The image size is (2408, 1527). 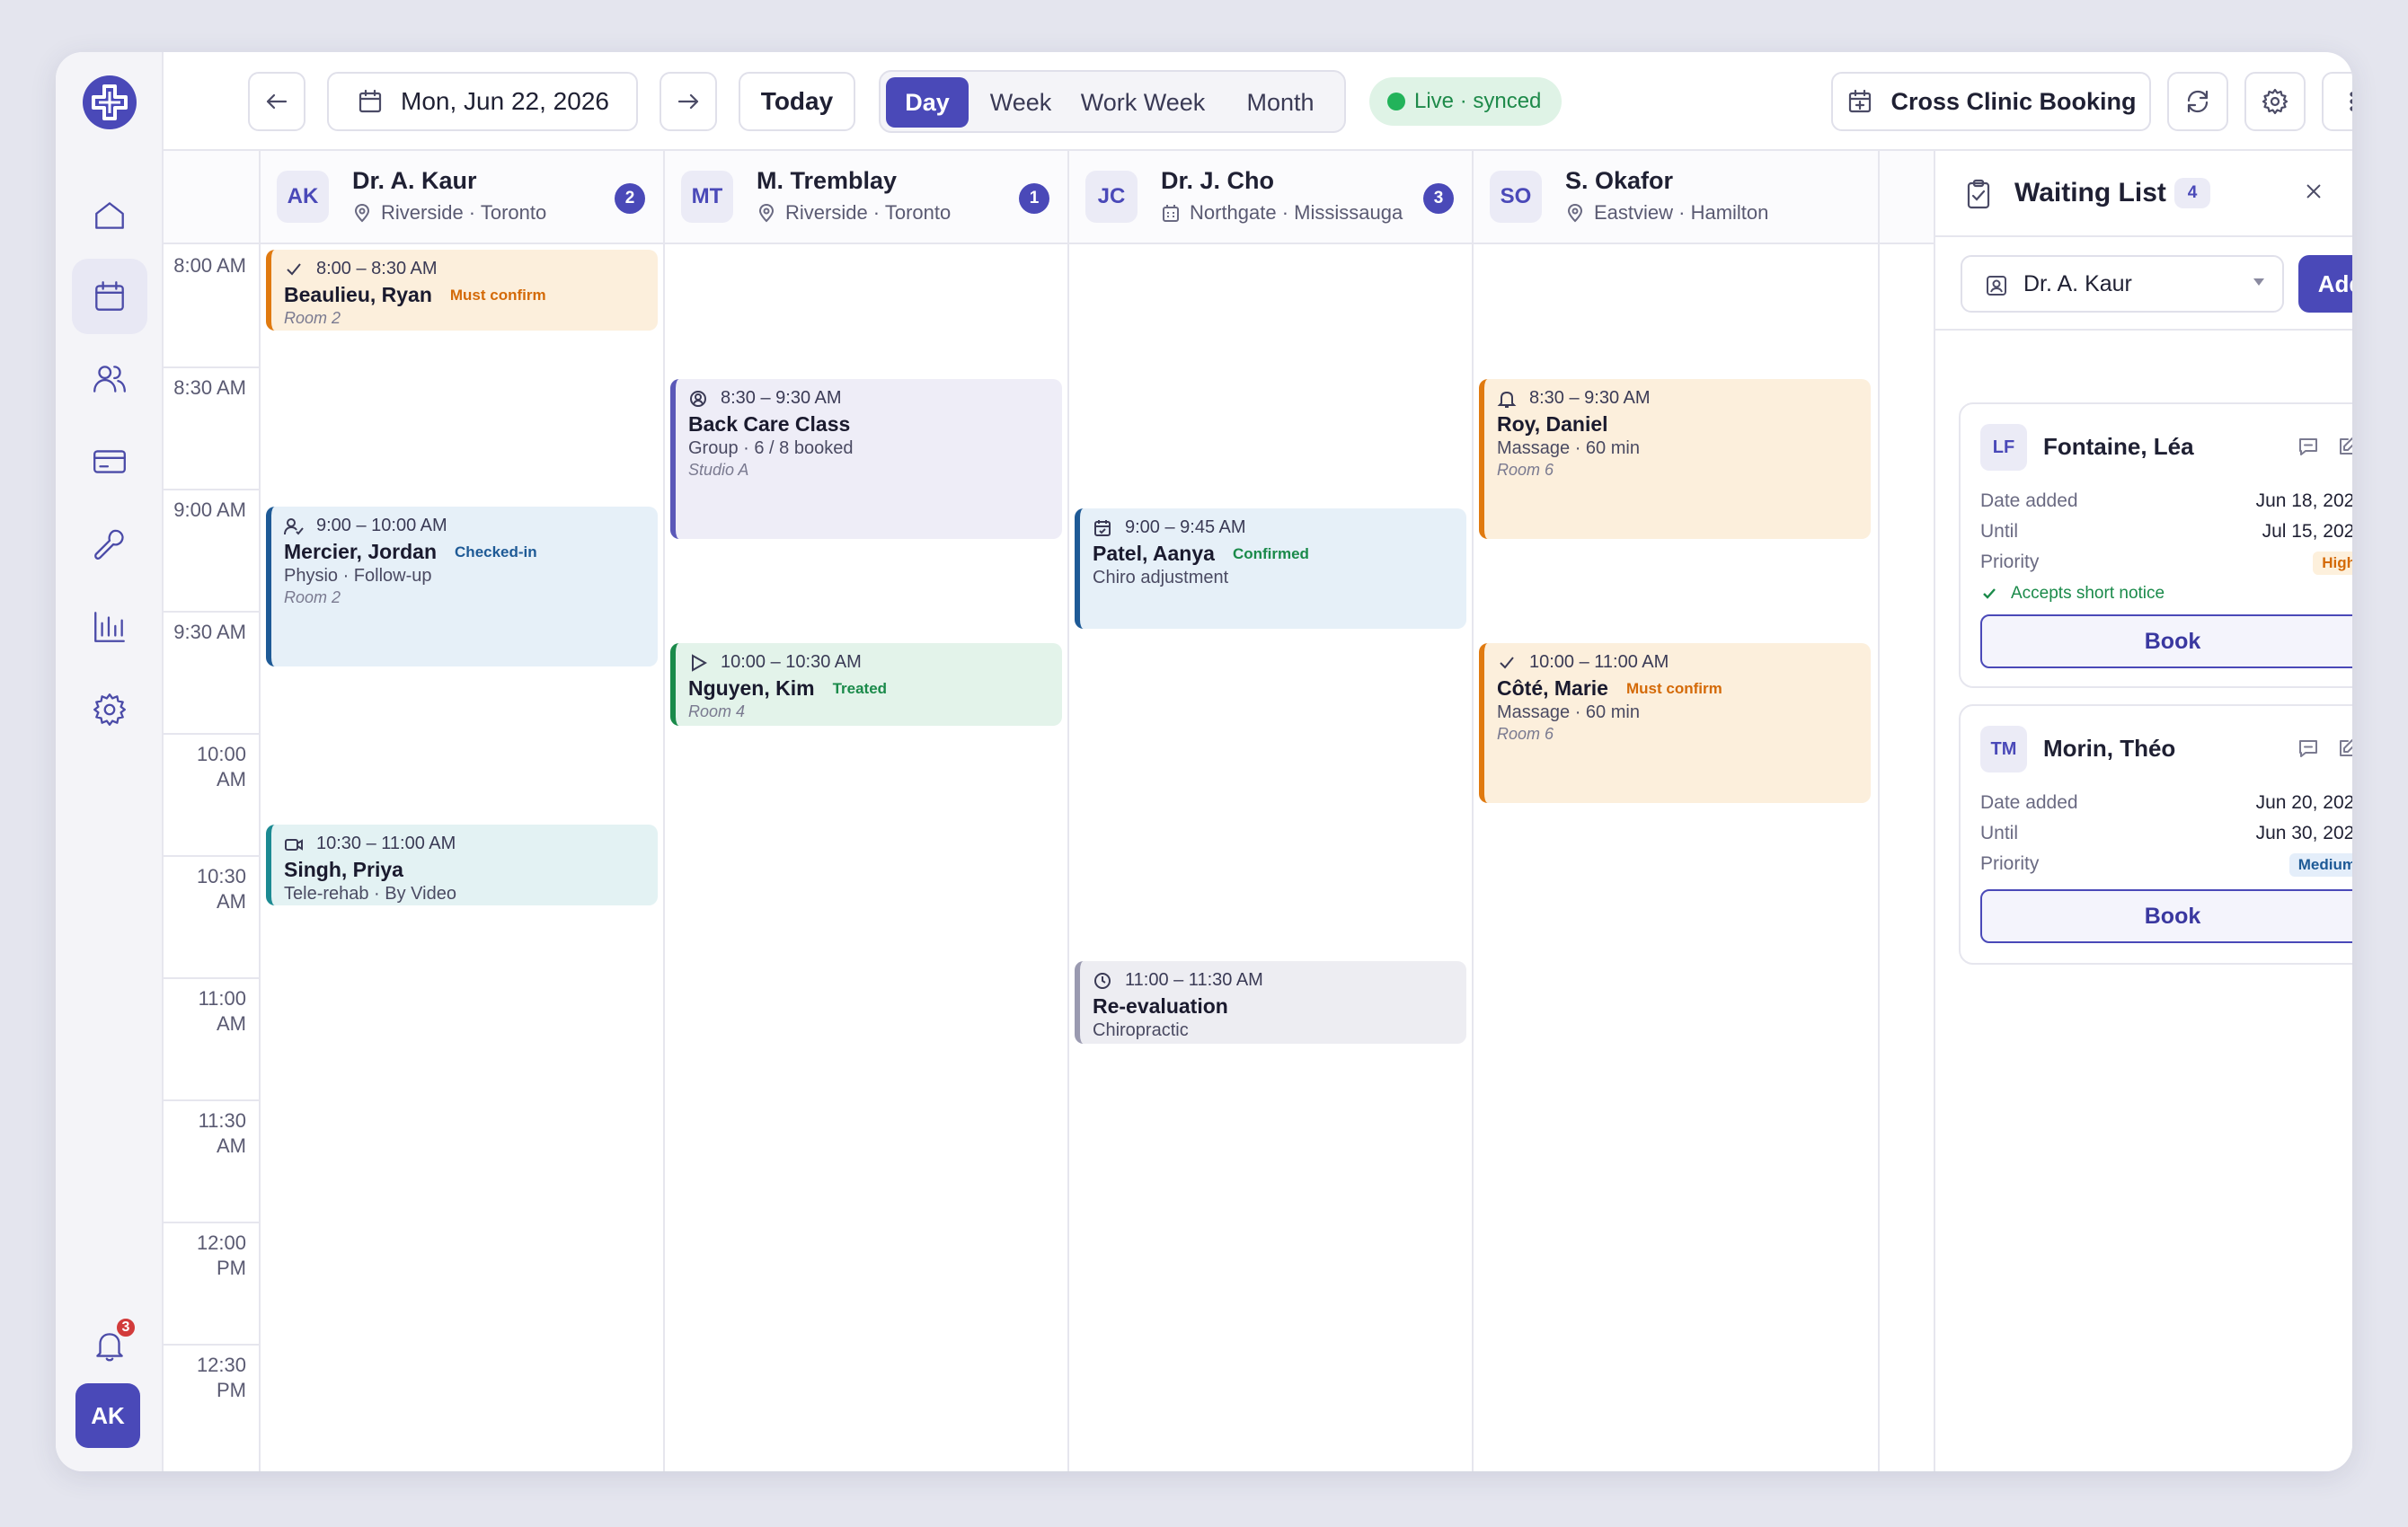 I want to click on appointment-patient: Patel, Aanya, so click(x=1154, y=553).